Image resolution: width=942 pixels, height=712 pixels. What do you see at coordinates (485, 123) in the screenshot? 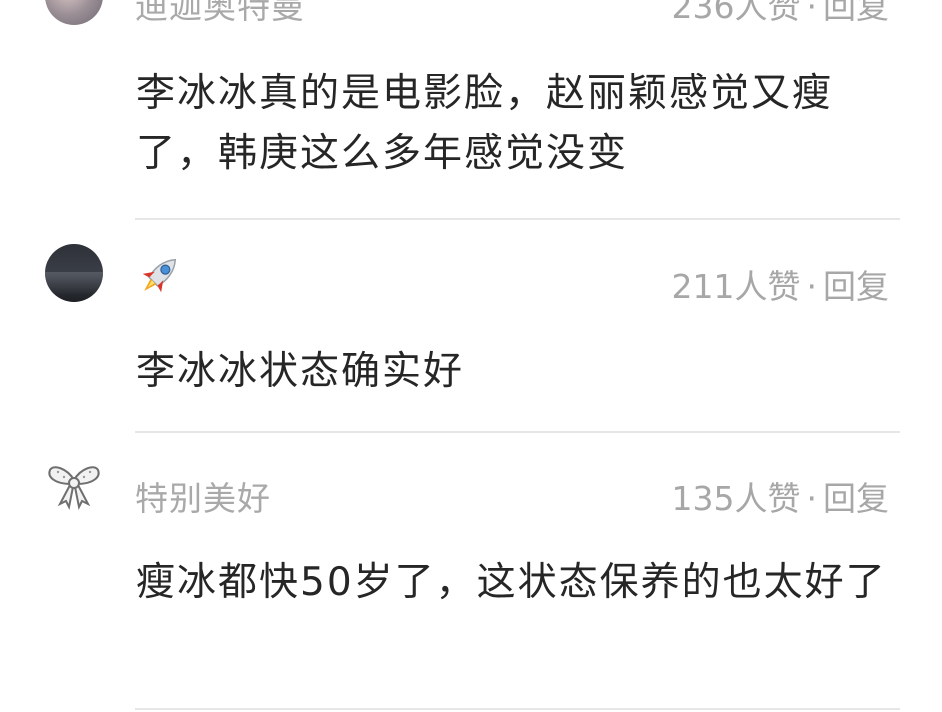
I see `comment-text: 李冰冰真的是电影脸，赵丽颖感觉又瘦了，韩庚这么多年感觉没变` at bounding box center [485, 123].